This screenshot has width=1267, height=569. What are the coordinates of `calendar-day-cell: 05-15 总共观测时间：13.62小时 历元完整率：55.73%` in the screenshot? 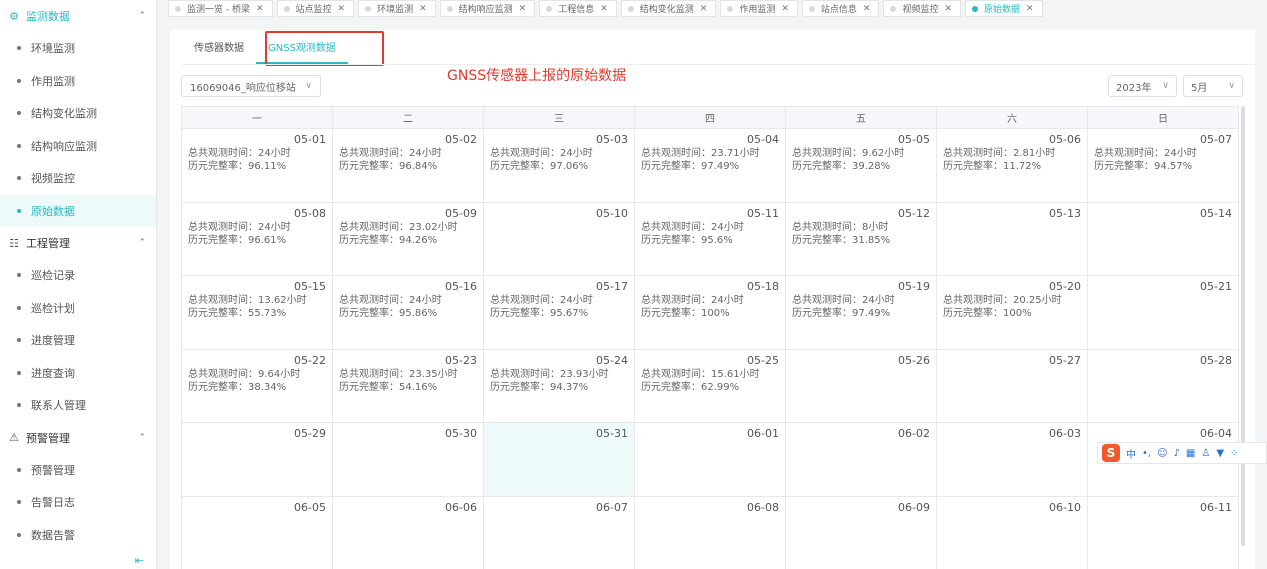 It's located at (257, 312).